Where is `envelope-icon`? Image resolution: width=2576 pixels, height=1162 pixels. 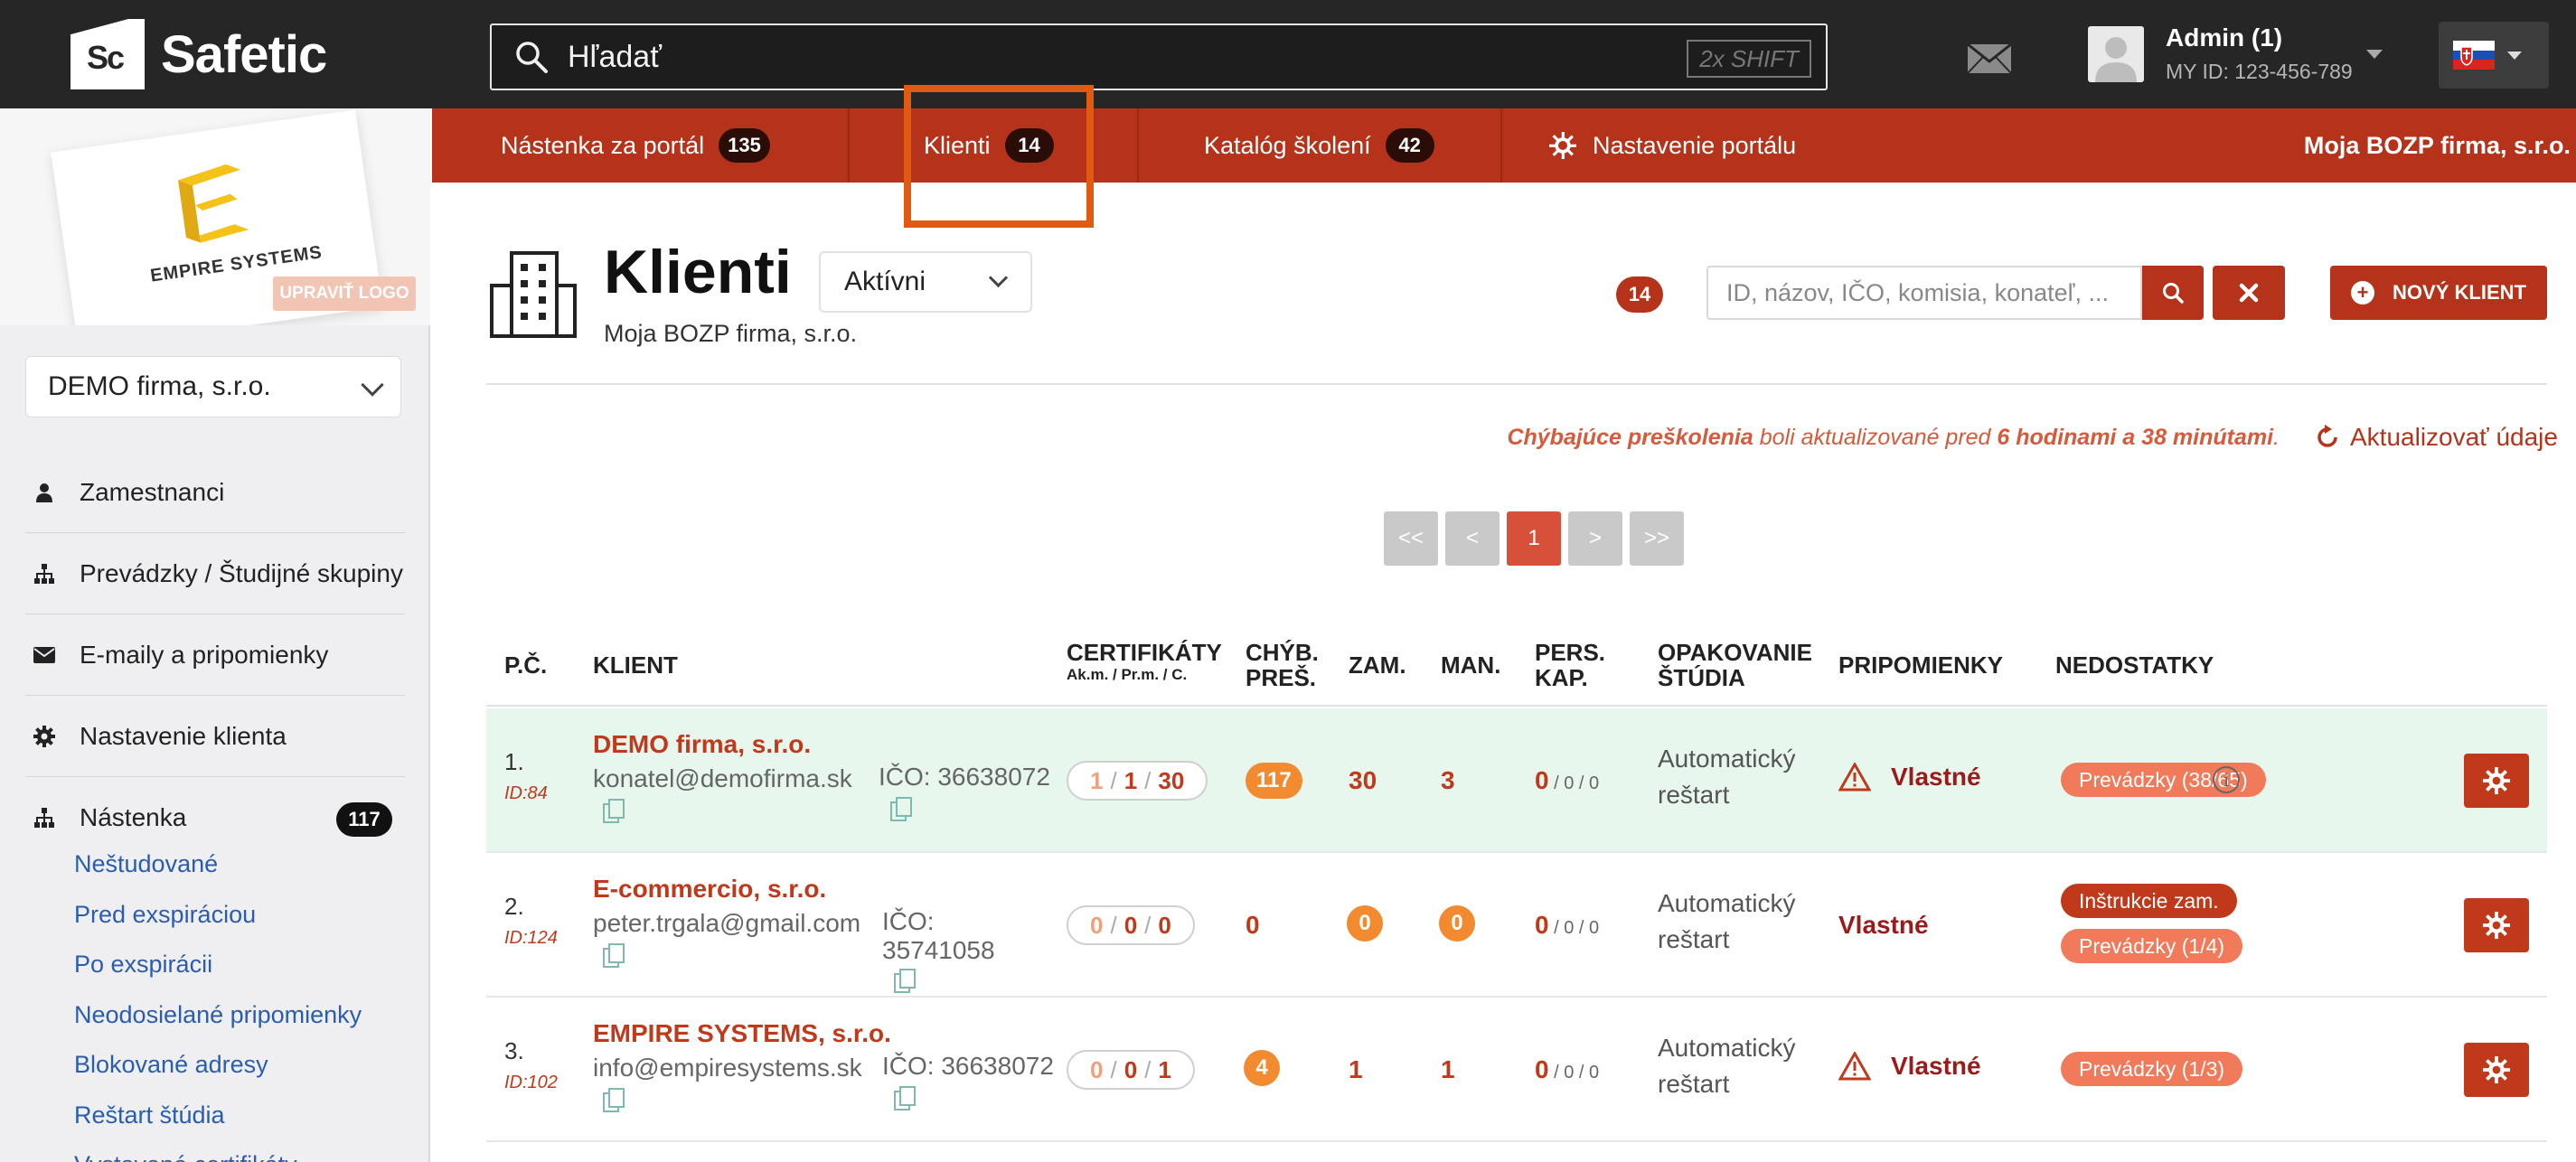
envelope-icon is located at coordinates (1990, 58).